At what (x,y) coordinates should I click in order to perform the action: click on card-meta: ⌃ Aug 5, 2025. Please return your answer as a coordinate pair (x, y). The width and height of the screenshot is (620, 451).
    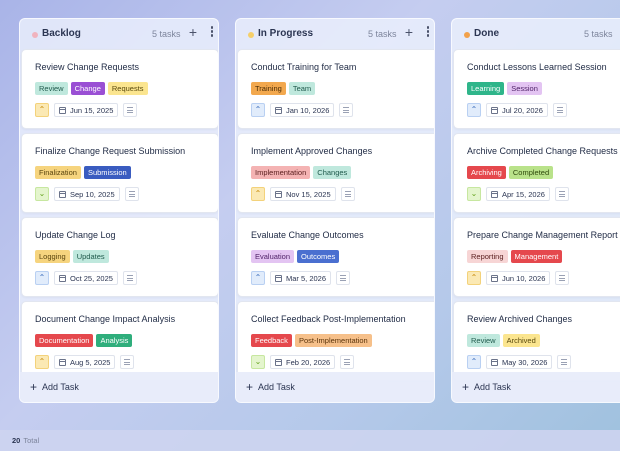
    Looking at the image, I should click on (85, 362).